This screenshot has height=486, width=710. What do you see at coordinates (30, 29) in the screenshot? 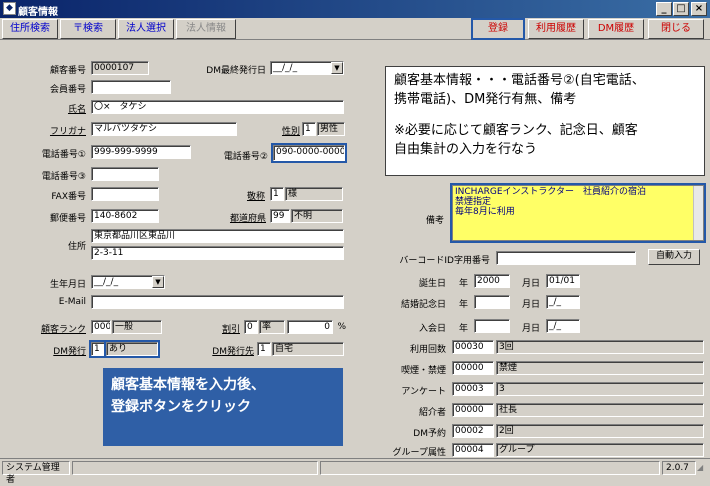
I see `address-search-button: 住所検索` at bounding box center [30, 29].